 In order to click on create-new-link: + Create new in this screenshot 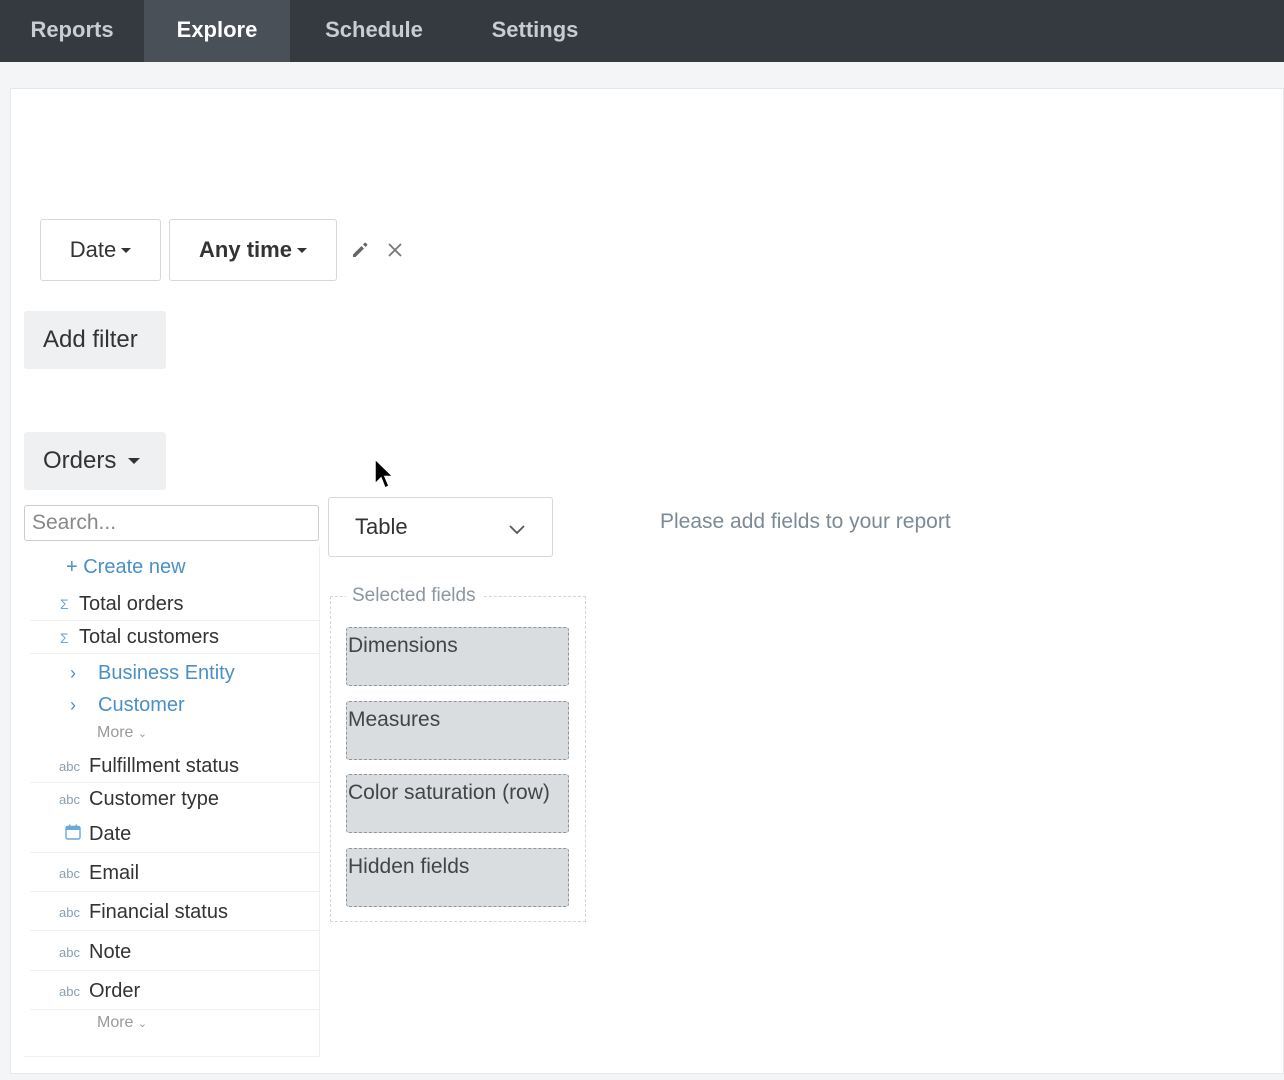, I will do `click(175, 567)`.